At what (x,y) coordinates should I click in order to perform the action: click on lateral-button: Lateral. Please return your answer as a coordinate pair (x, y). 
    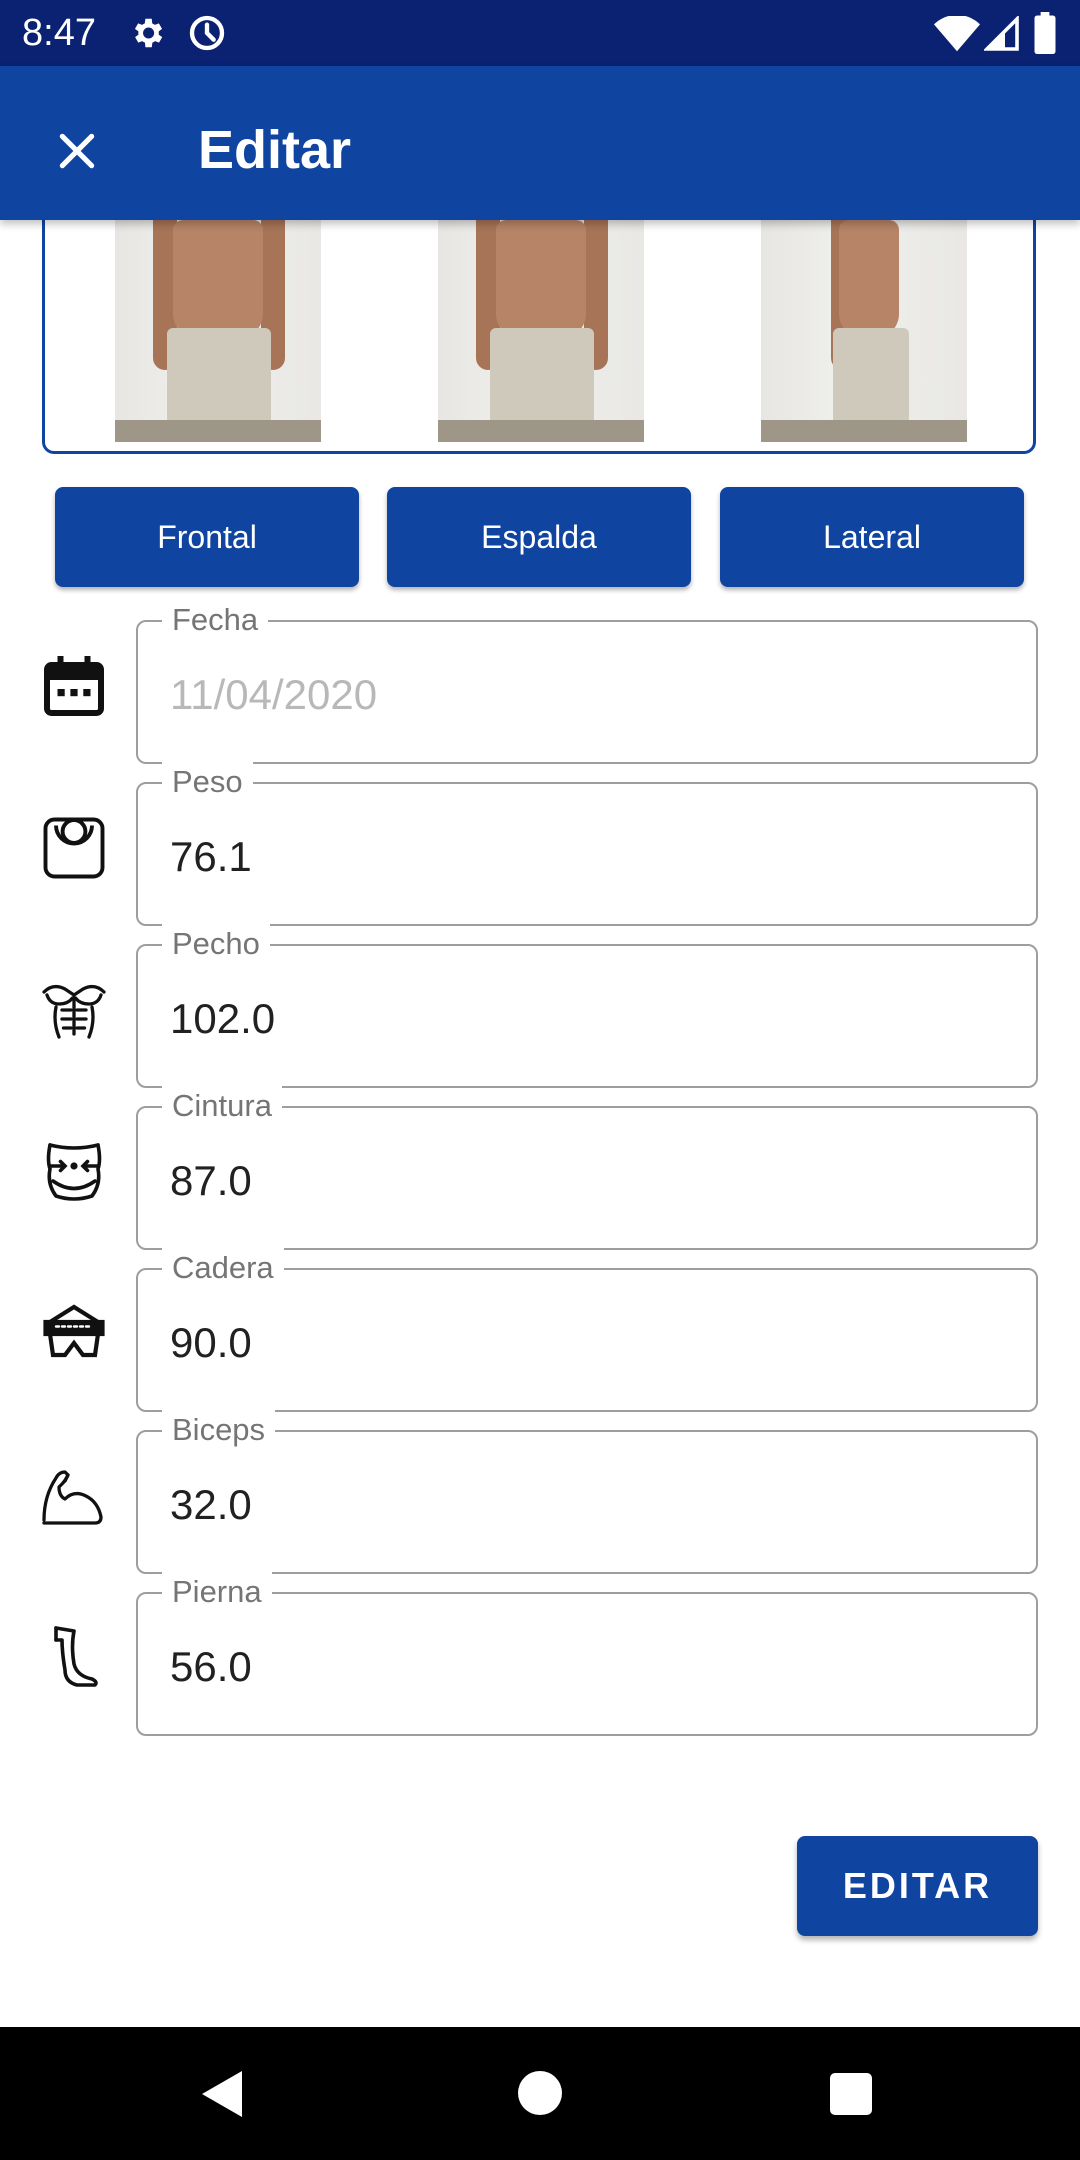
    Looking at the image, I should click on (872, 537).